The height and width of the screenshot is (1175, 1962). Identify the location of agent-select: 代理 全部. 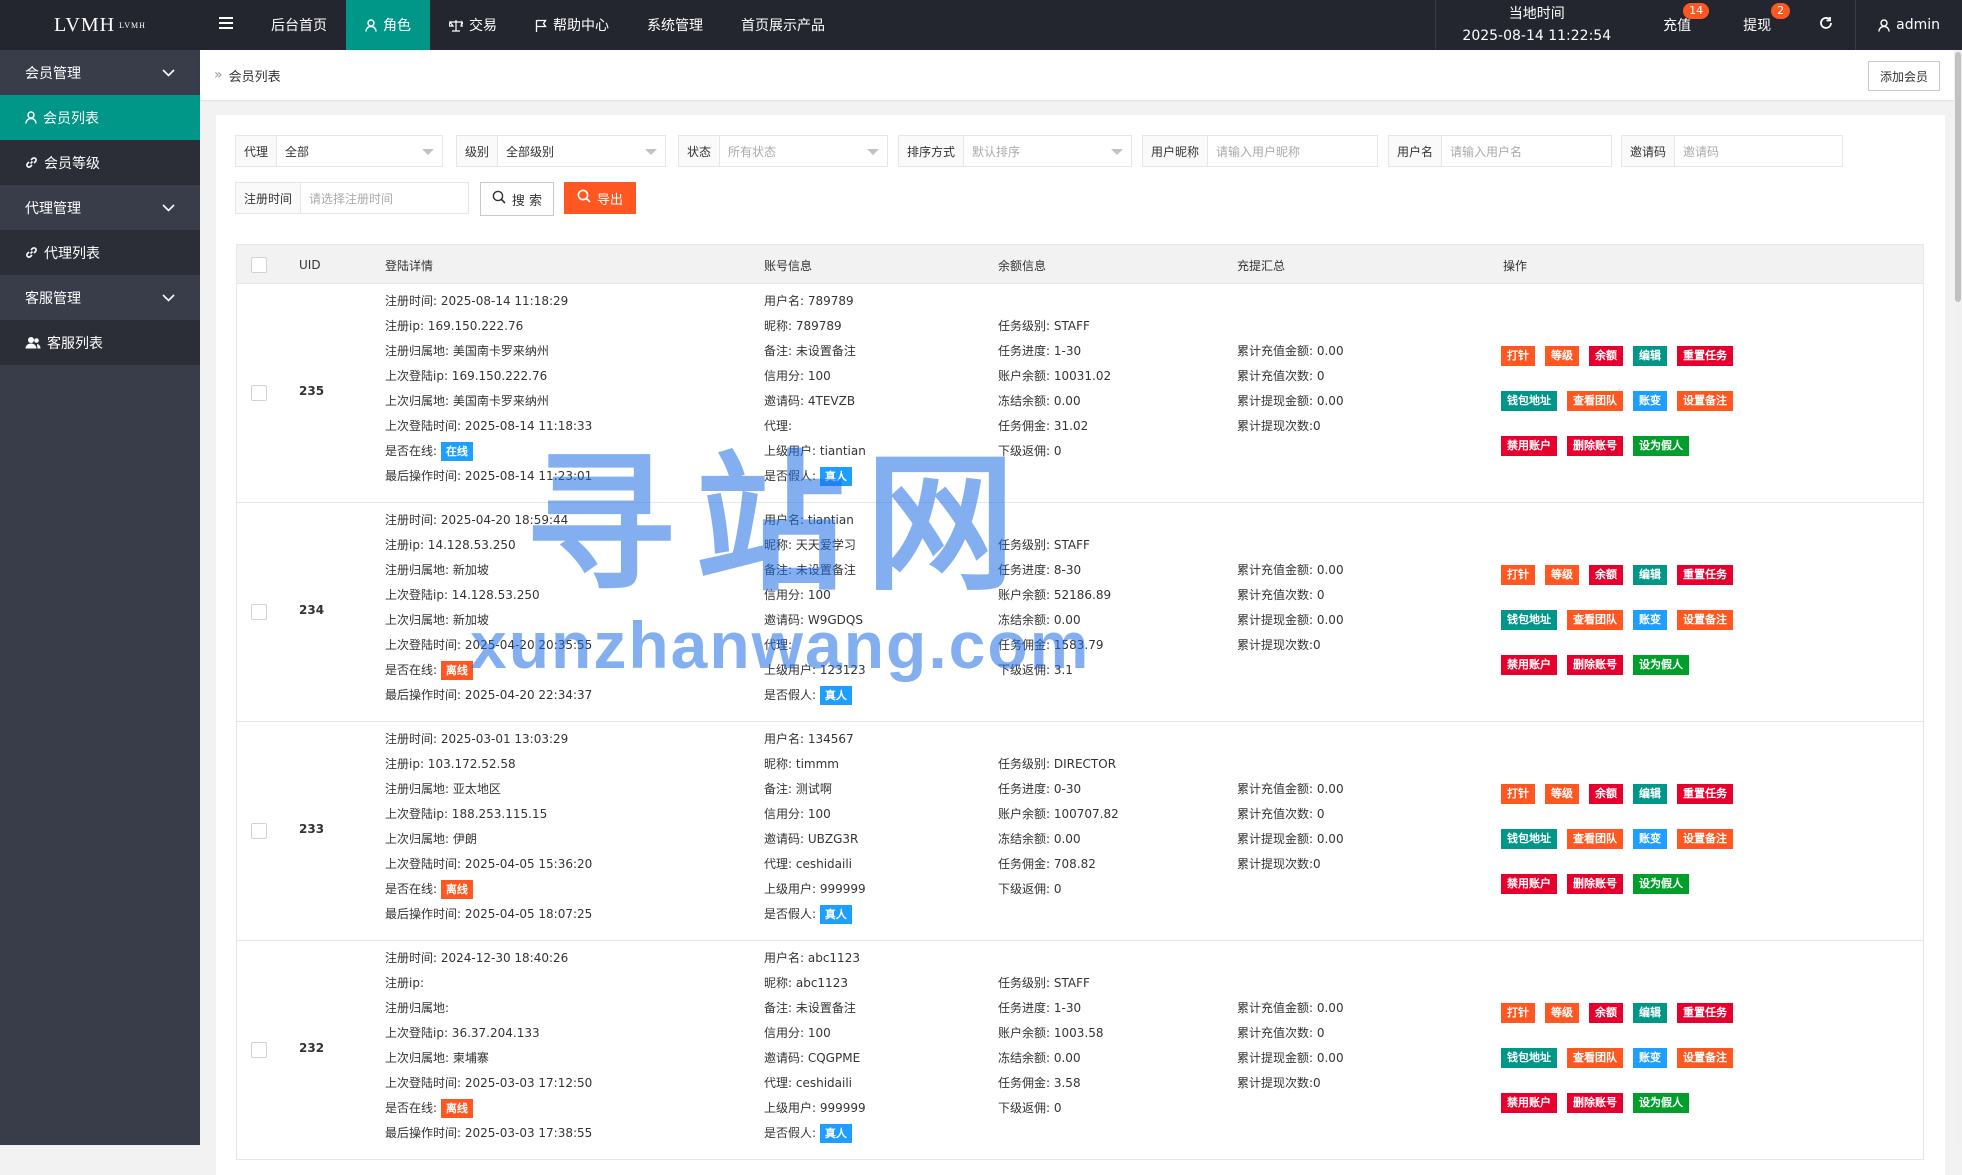
(339, 151).